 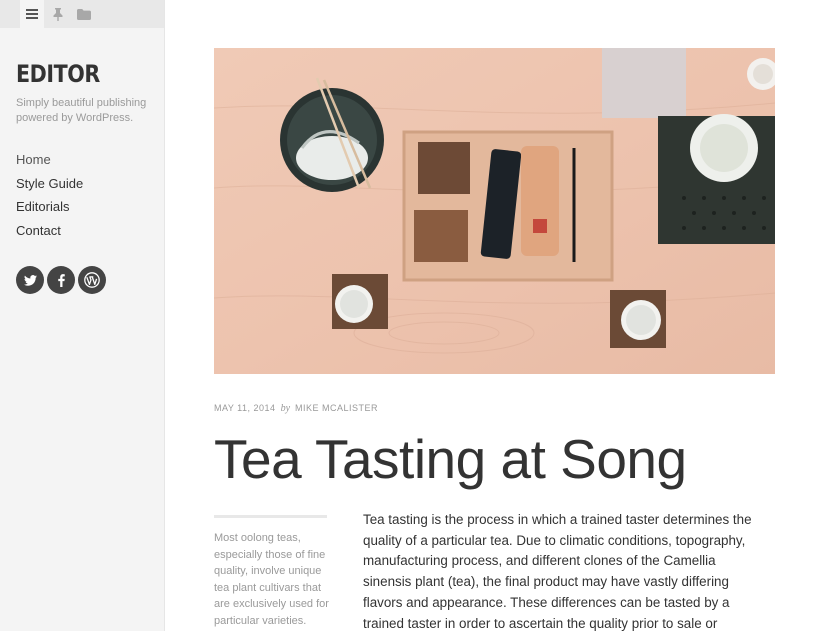 What do you see at coordinates (450, 459) in the screenshot?
I see `post-title: Tea Tasting at Song` at bounding box center [450, 459].